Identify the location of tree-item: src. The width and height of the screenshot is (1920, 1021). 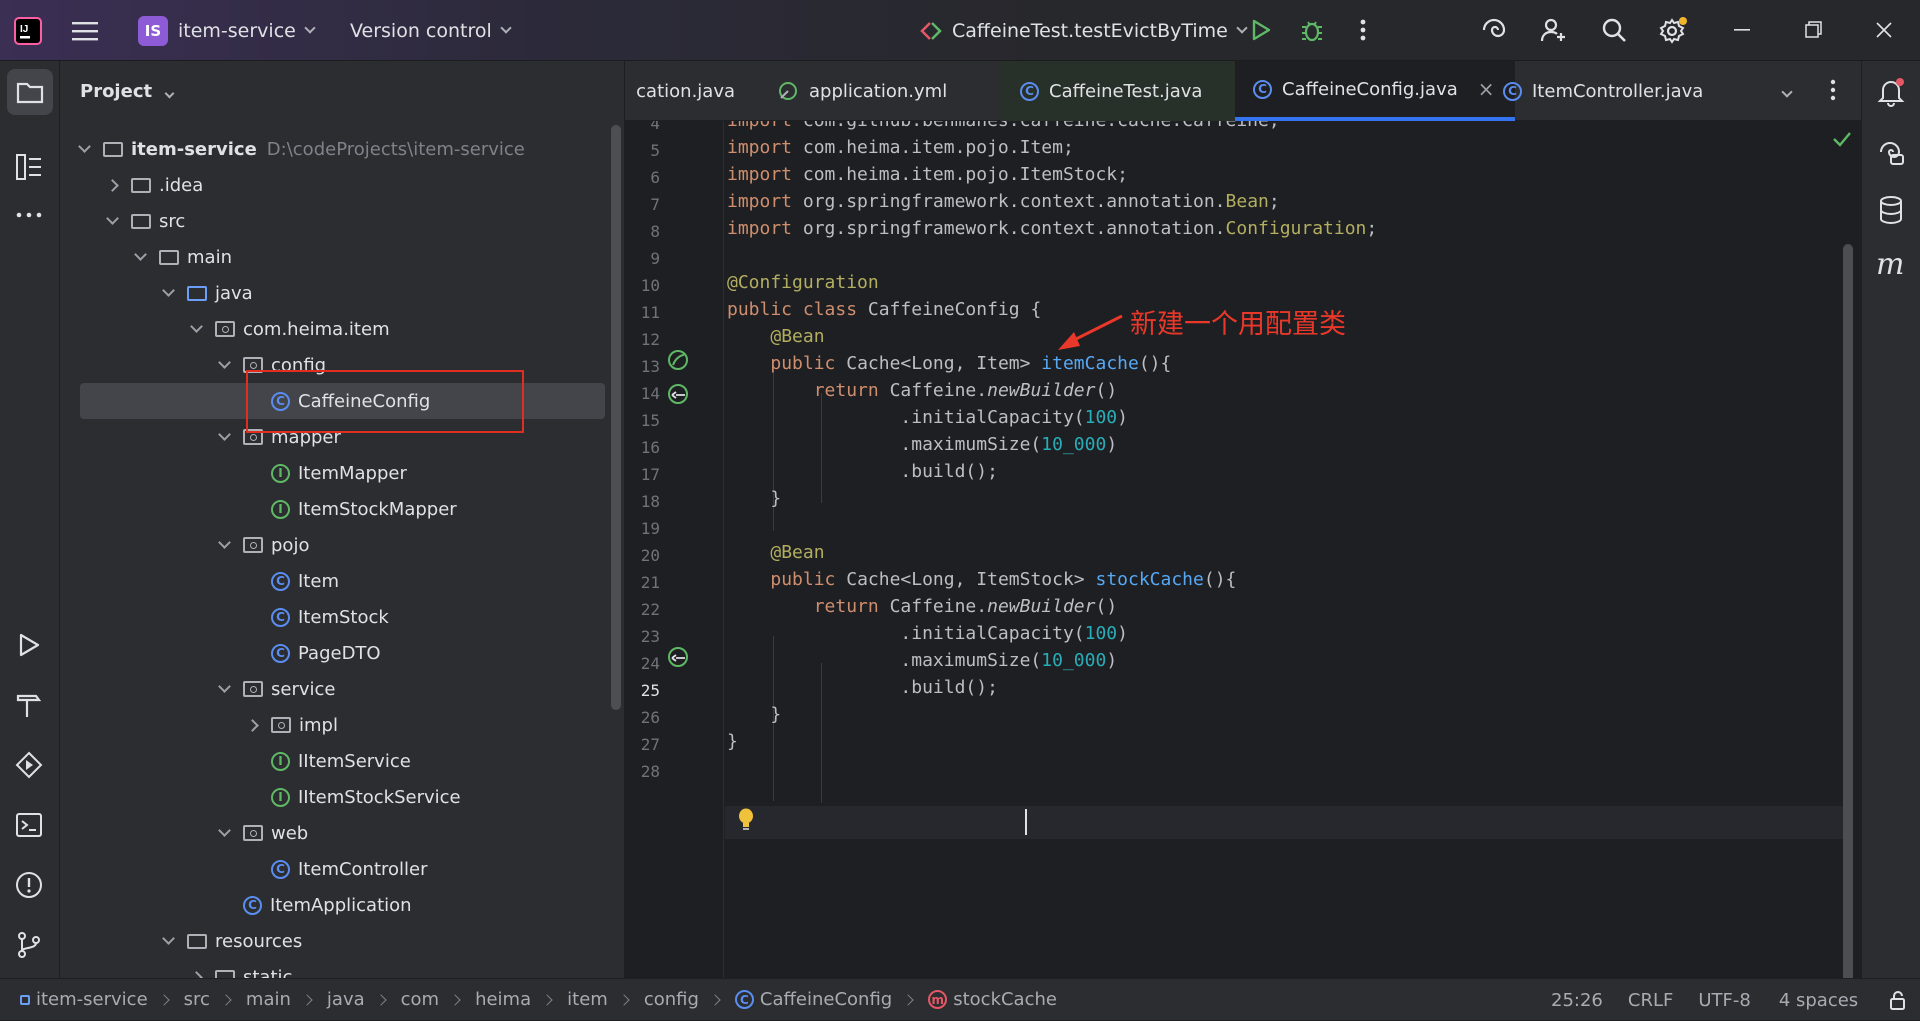
(332, 221).